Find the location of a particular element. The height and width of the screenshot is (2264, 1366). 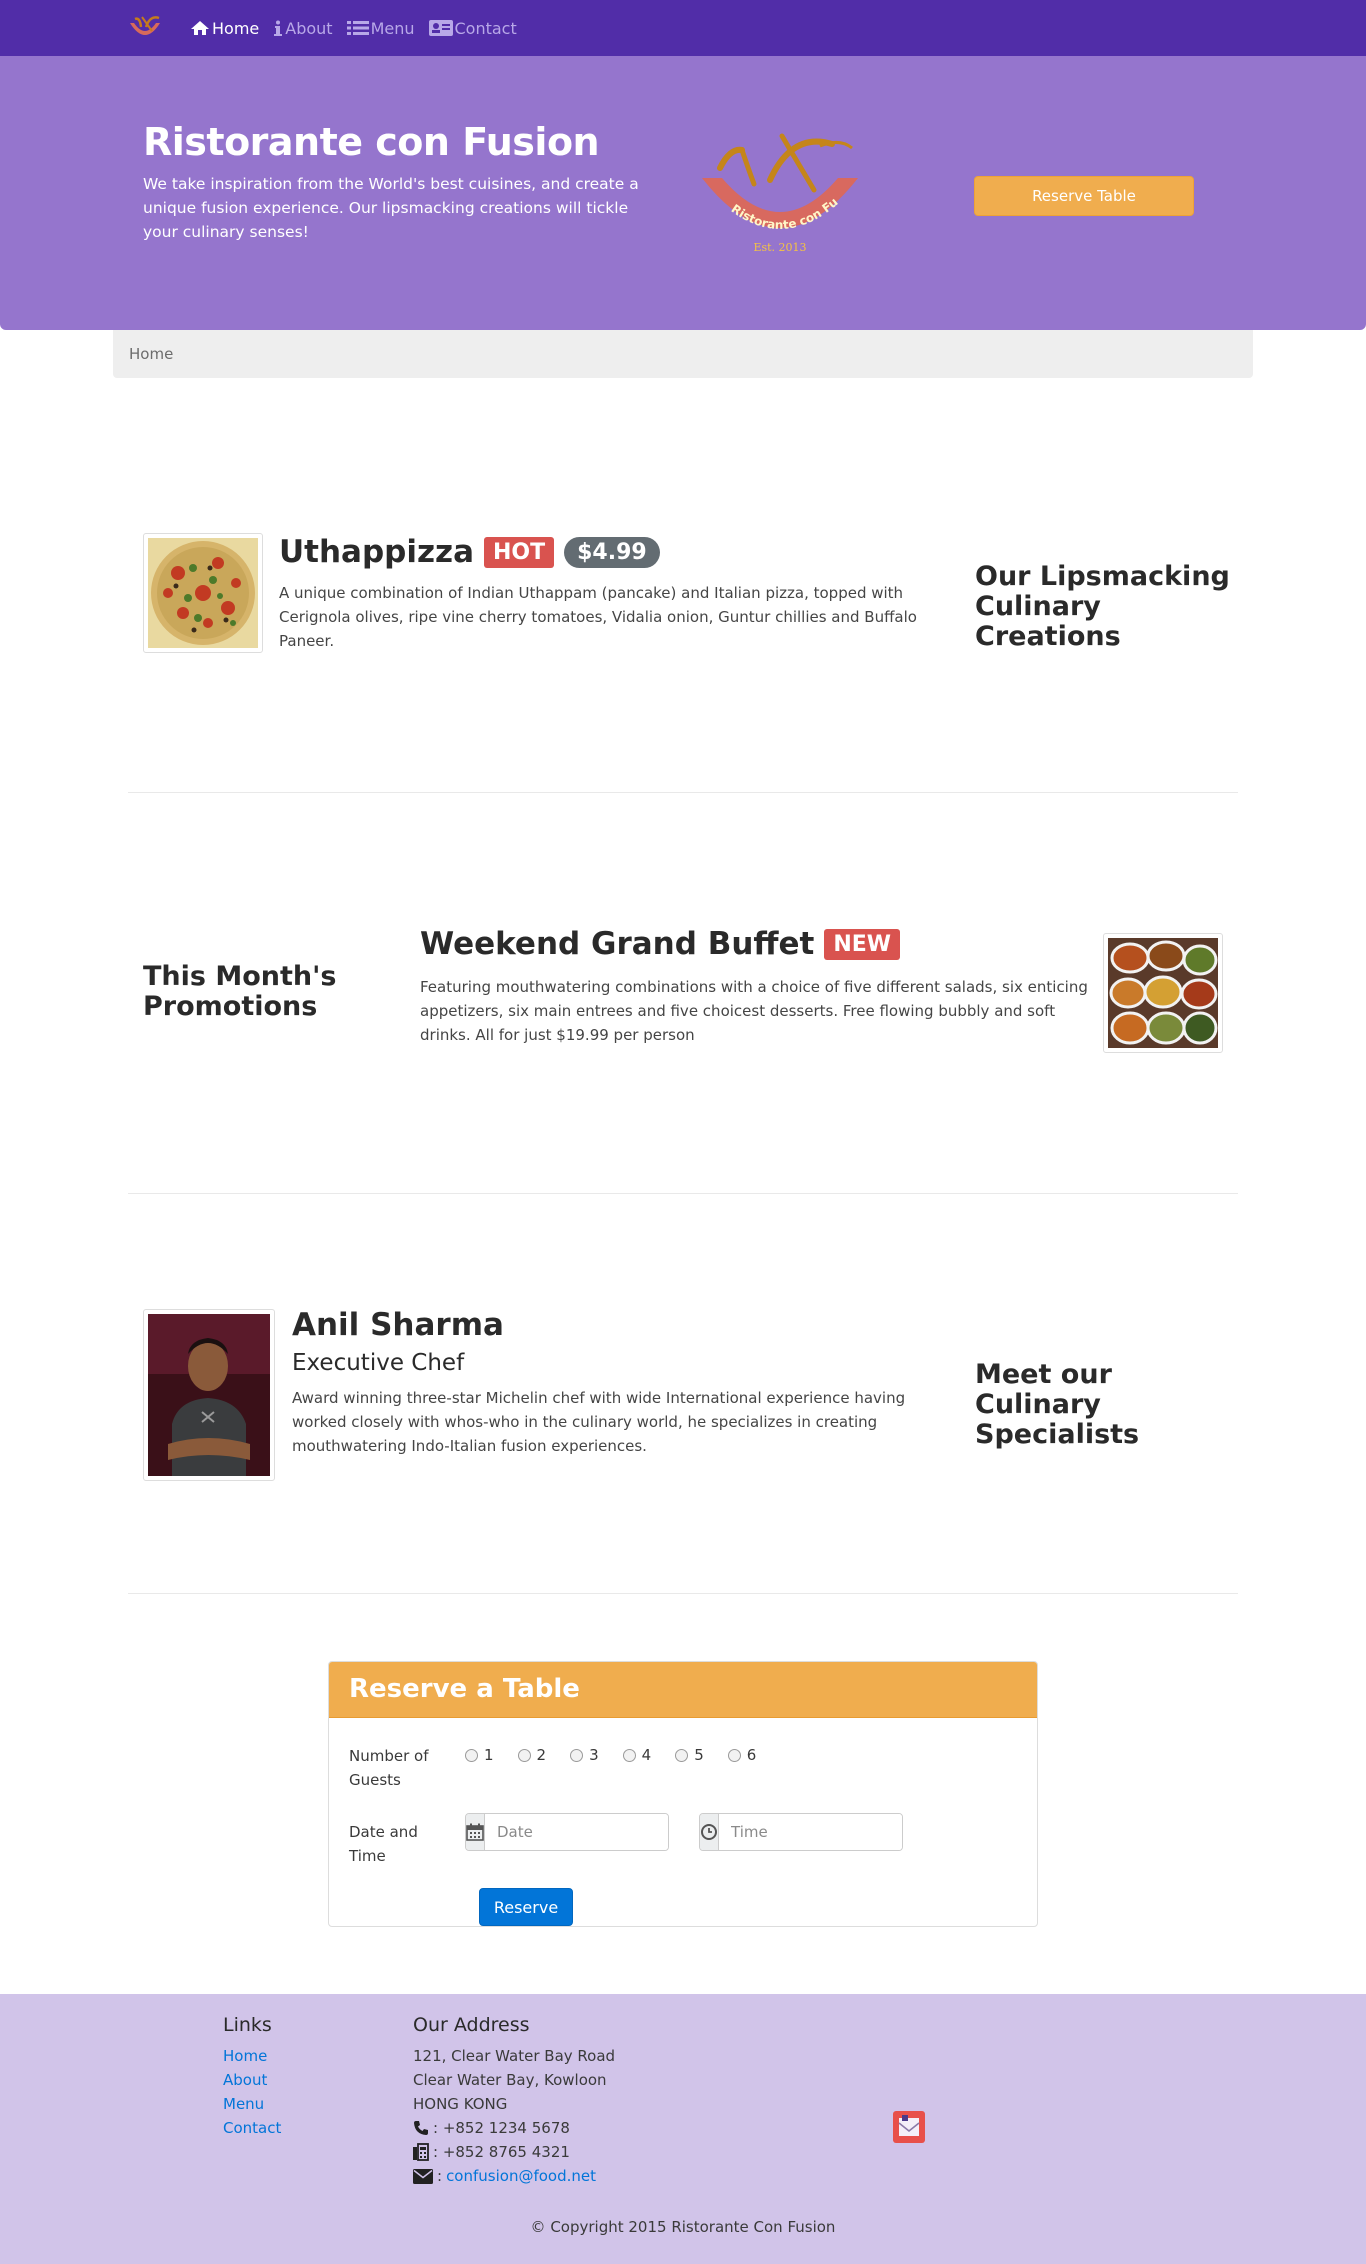

promotions-heading: This Month's Promotions is located at coordinates (240, 991).